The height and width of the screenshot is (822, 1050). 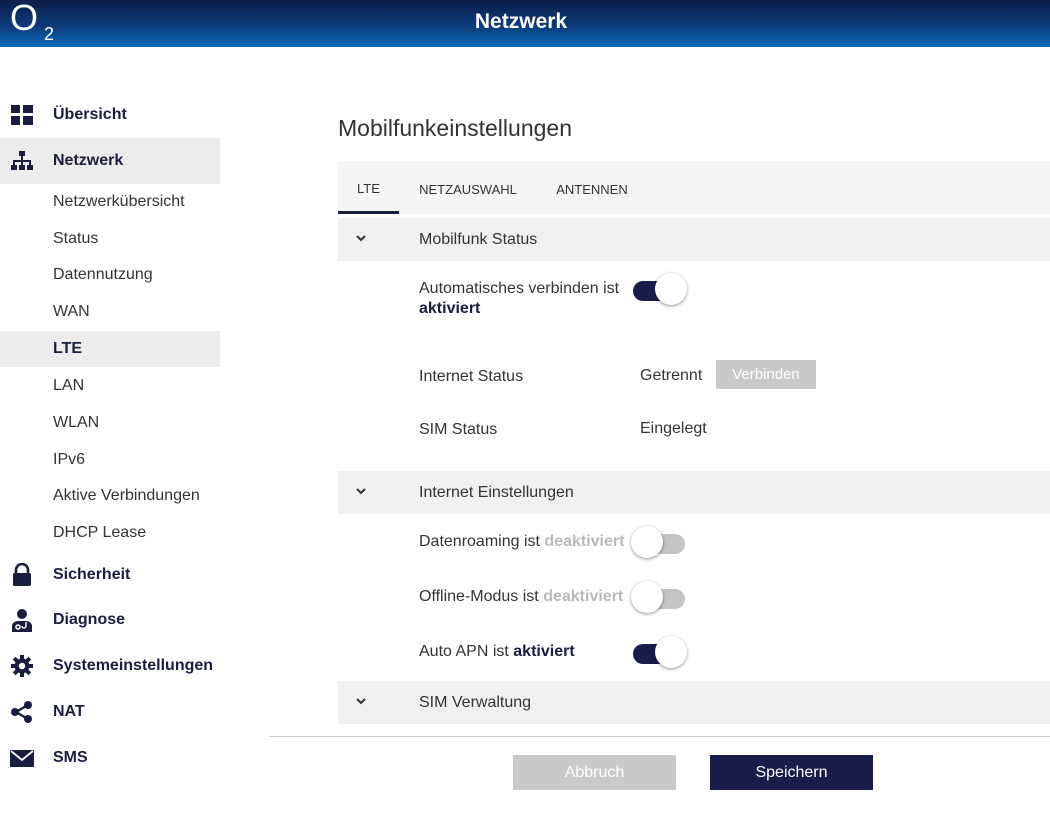 I want to click on cancel-button: Abbruch, so click(x=594, y=772).